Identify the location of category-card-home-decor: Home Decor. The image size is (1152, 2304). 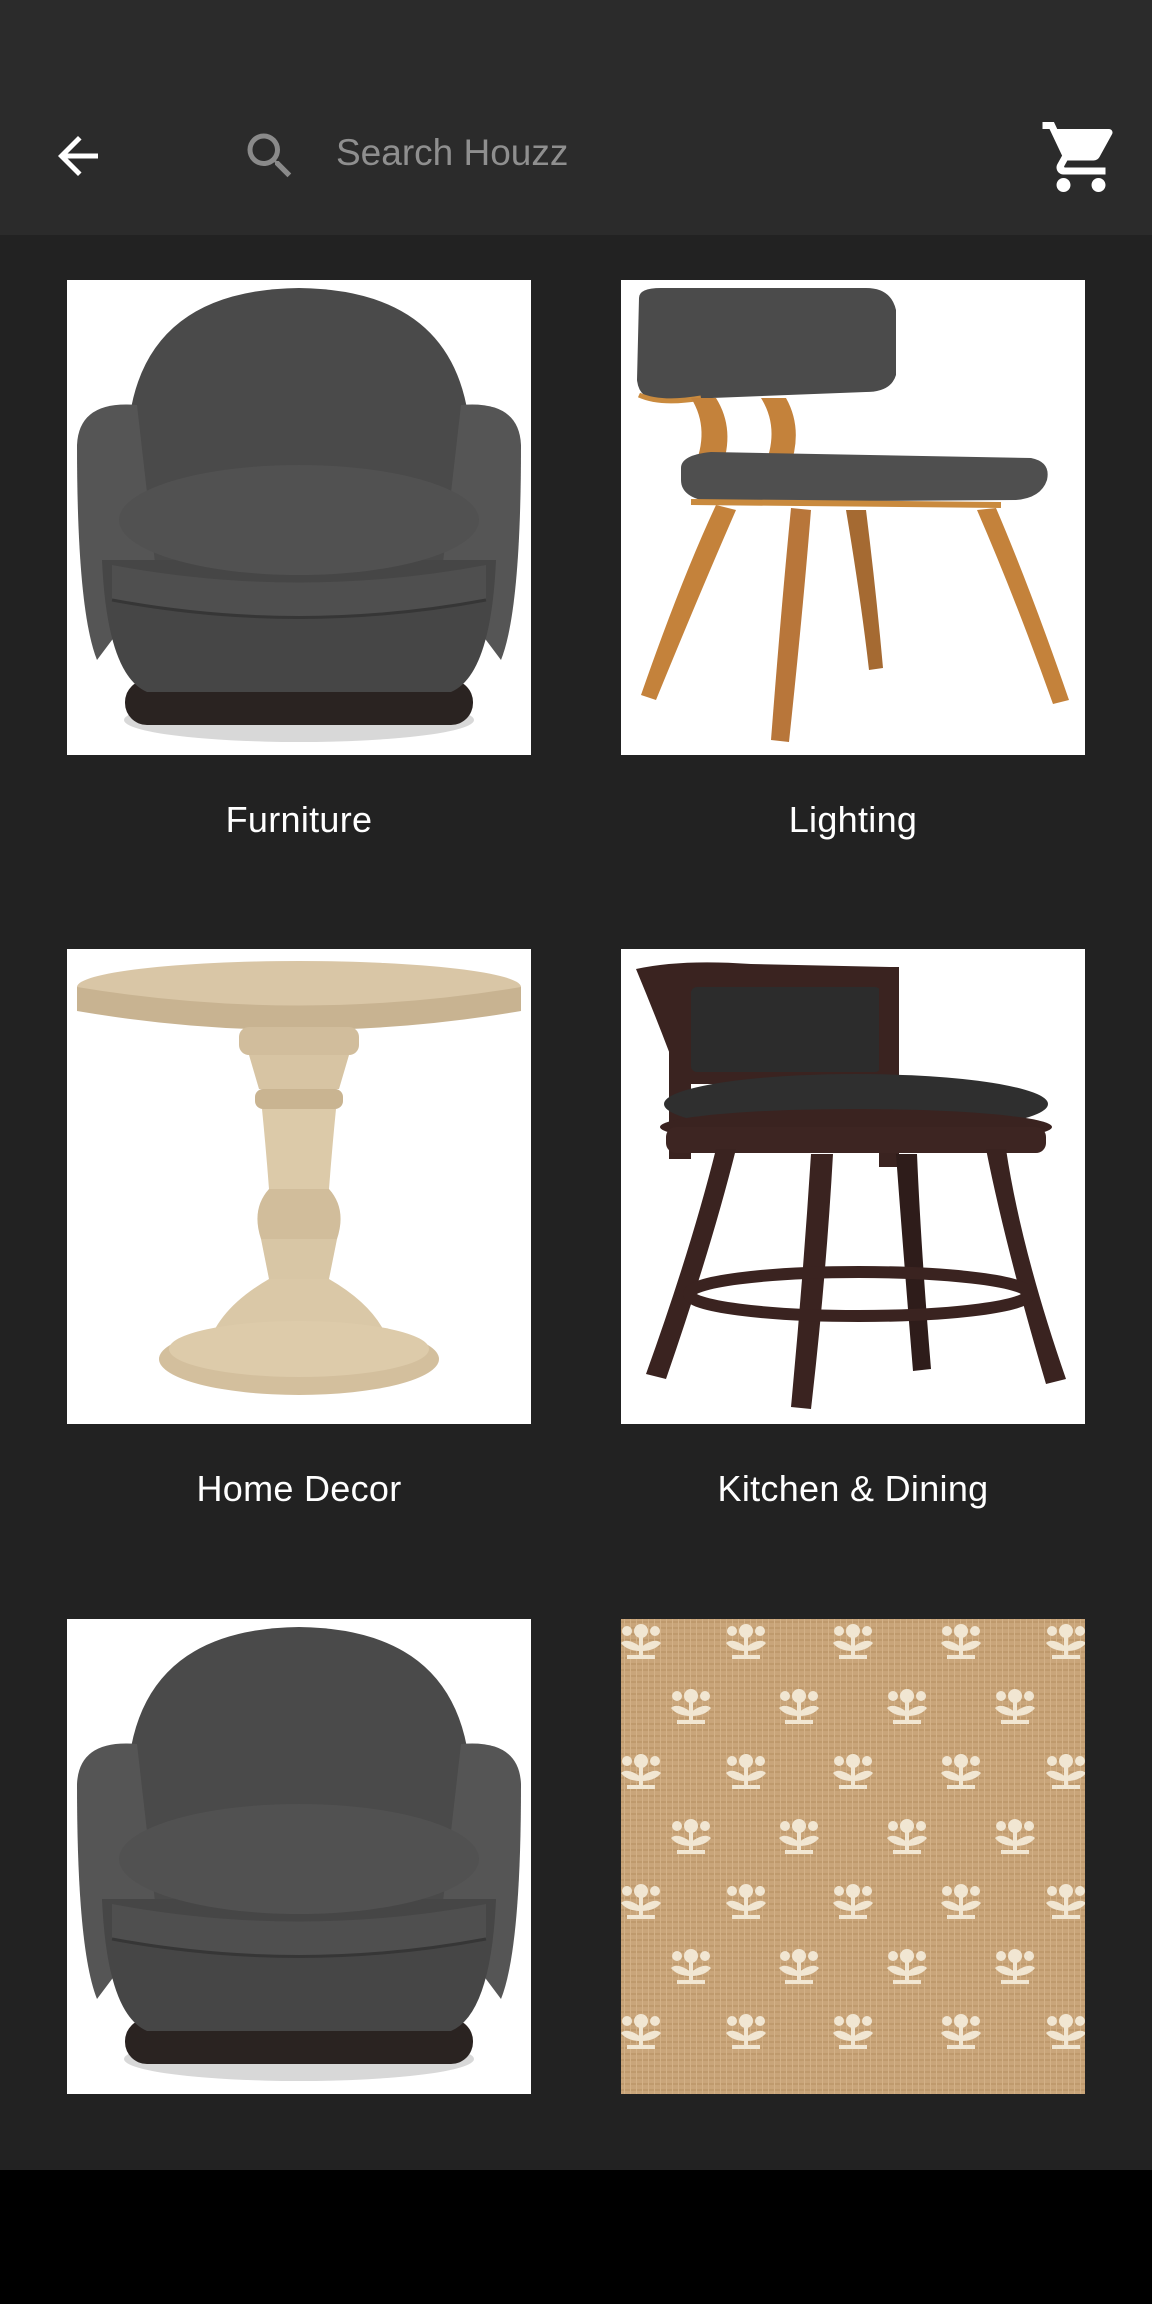
(299, 1229).